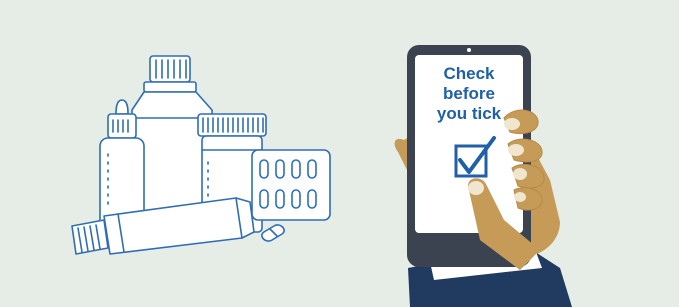  I want to click on phone-message: Check before you tick, so click(469, 94).